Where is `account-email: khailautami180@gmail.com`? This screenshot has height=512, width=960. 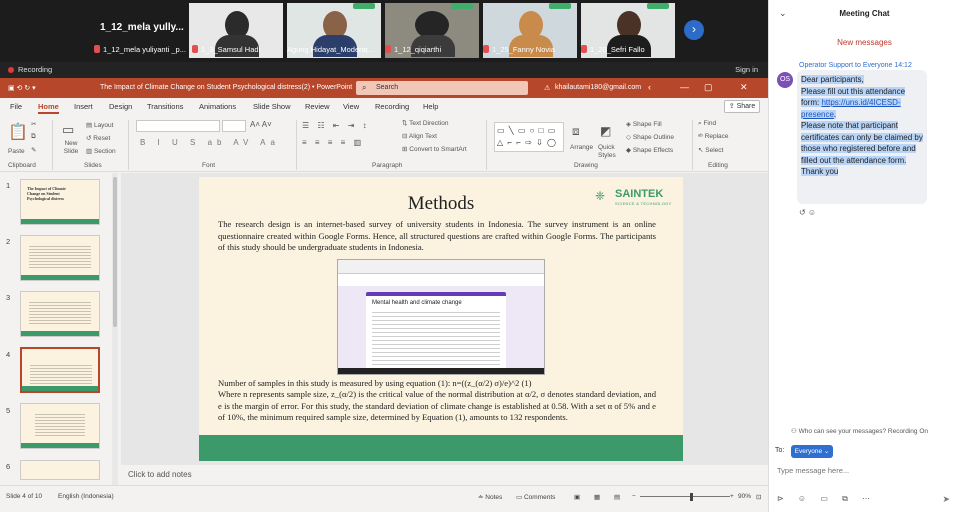 account-email: khailautami180@gmail.com is located at coordinates (598, 87).